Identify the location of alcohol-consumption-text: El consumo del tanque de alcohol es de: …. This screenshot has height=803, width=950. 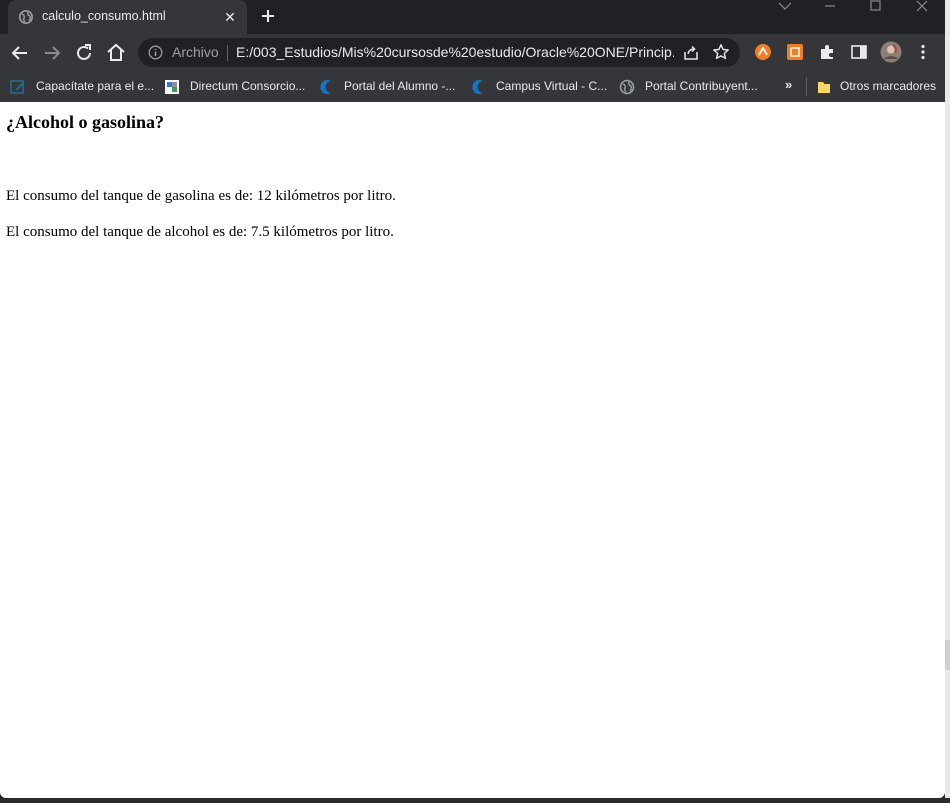
(200, 232).